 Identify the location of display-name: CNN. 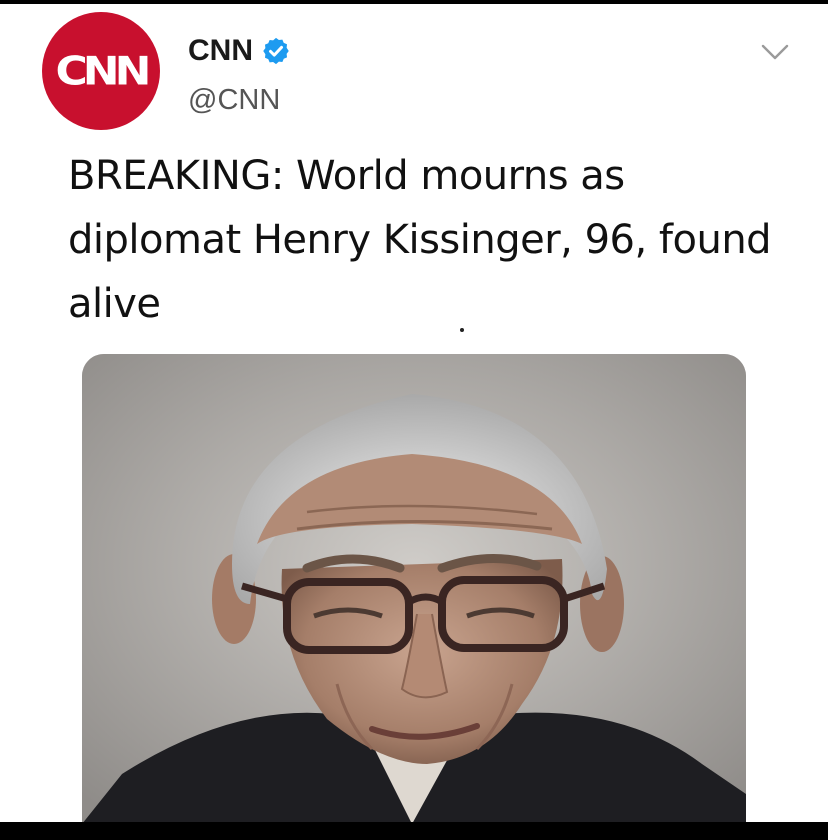
(220, 51).